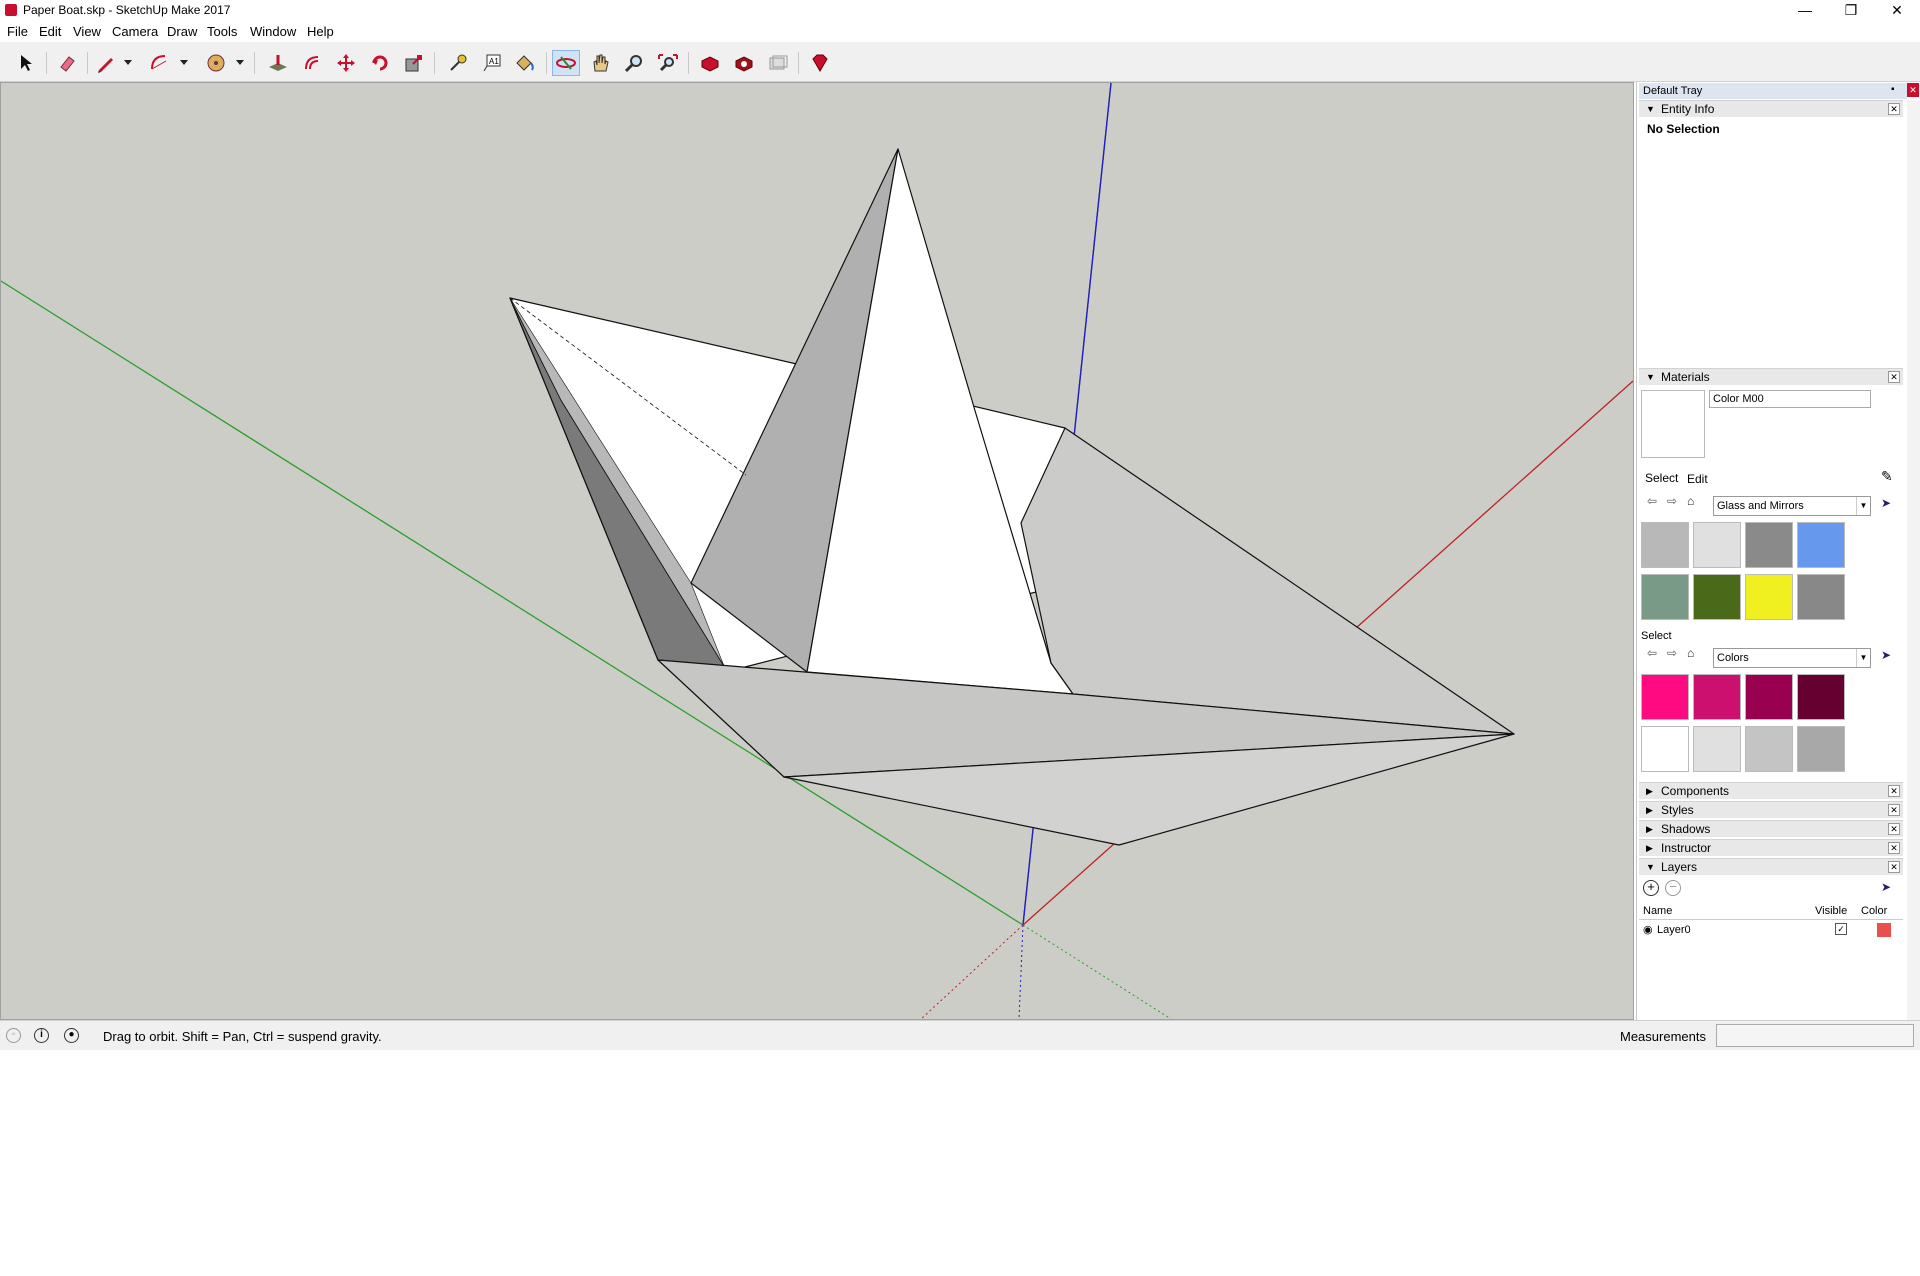 The height and width of the screenshot is (1276, 1920). What do you see at coordinates (1661, 478) in the screenshot?
I see `tab-select: Select` at bounding box center [1661, 478].